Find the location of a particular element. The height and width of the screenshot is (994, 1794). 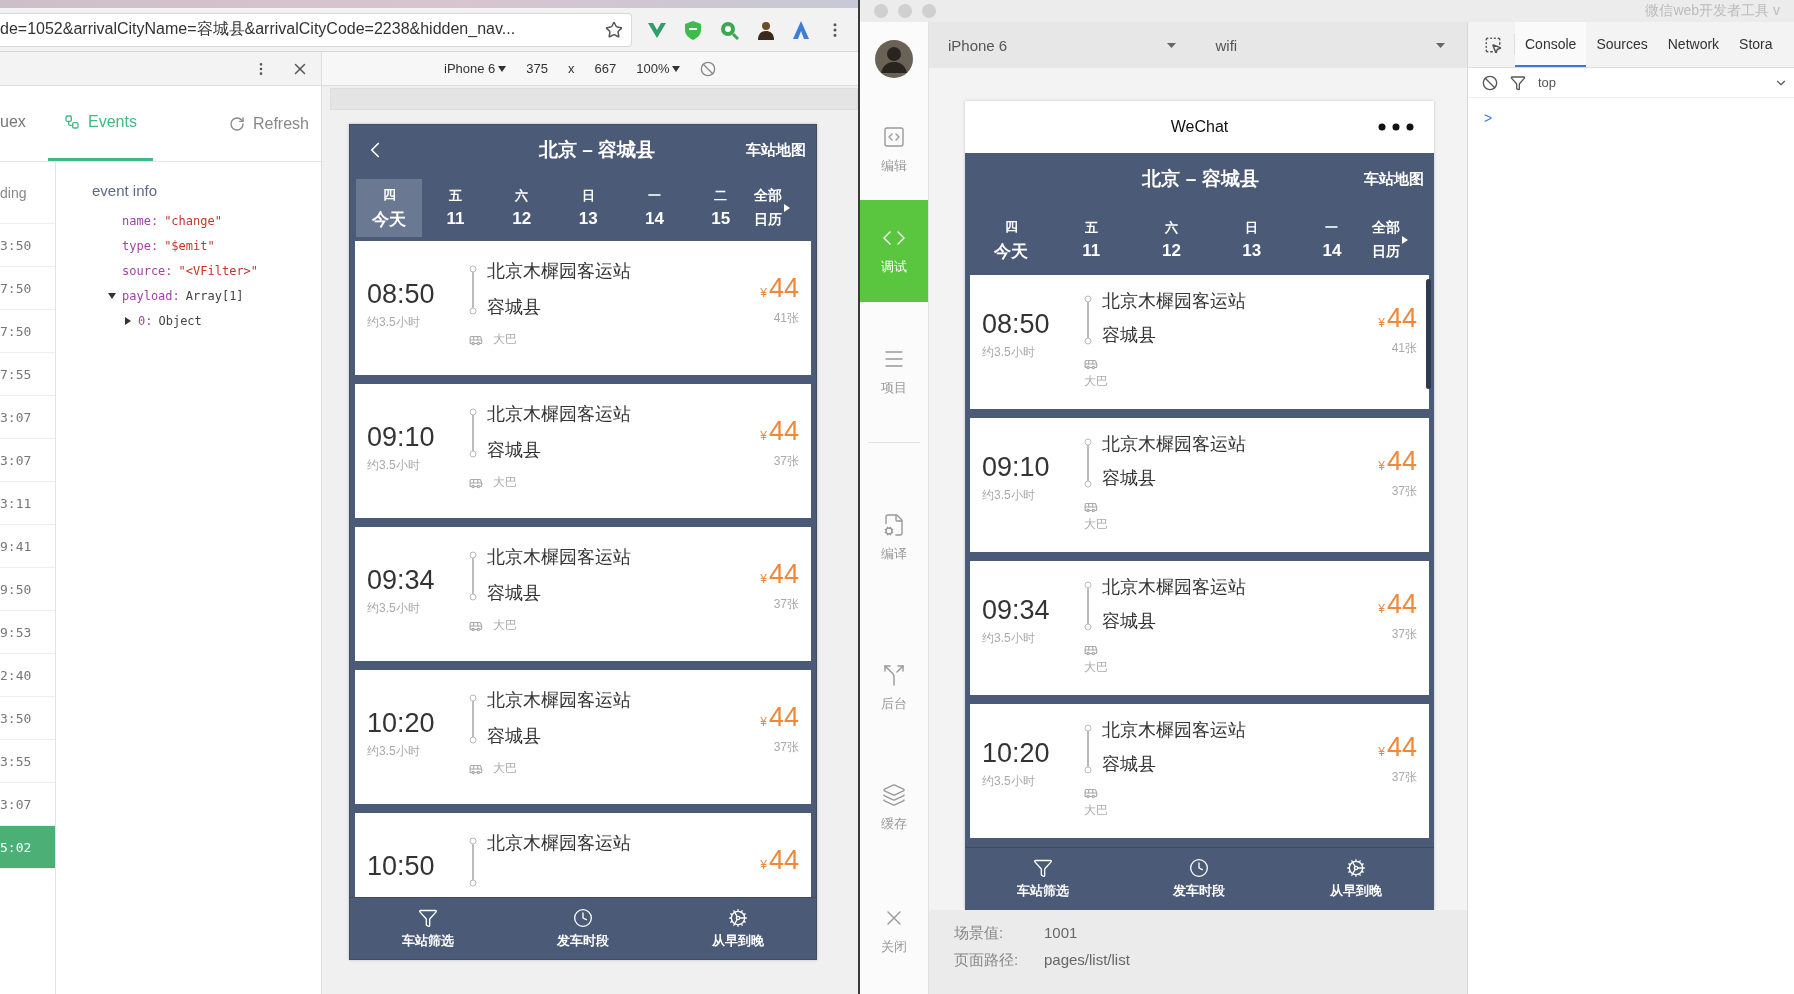

property-key: payload: is located at coordinates (151, 295).